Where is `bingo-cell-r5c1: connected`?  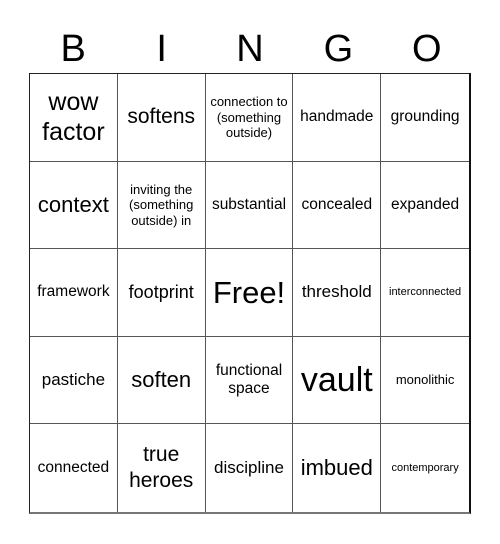
bingo-cell-r5c1: connected is located at coordinates (74, 468).